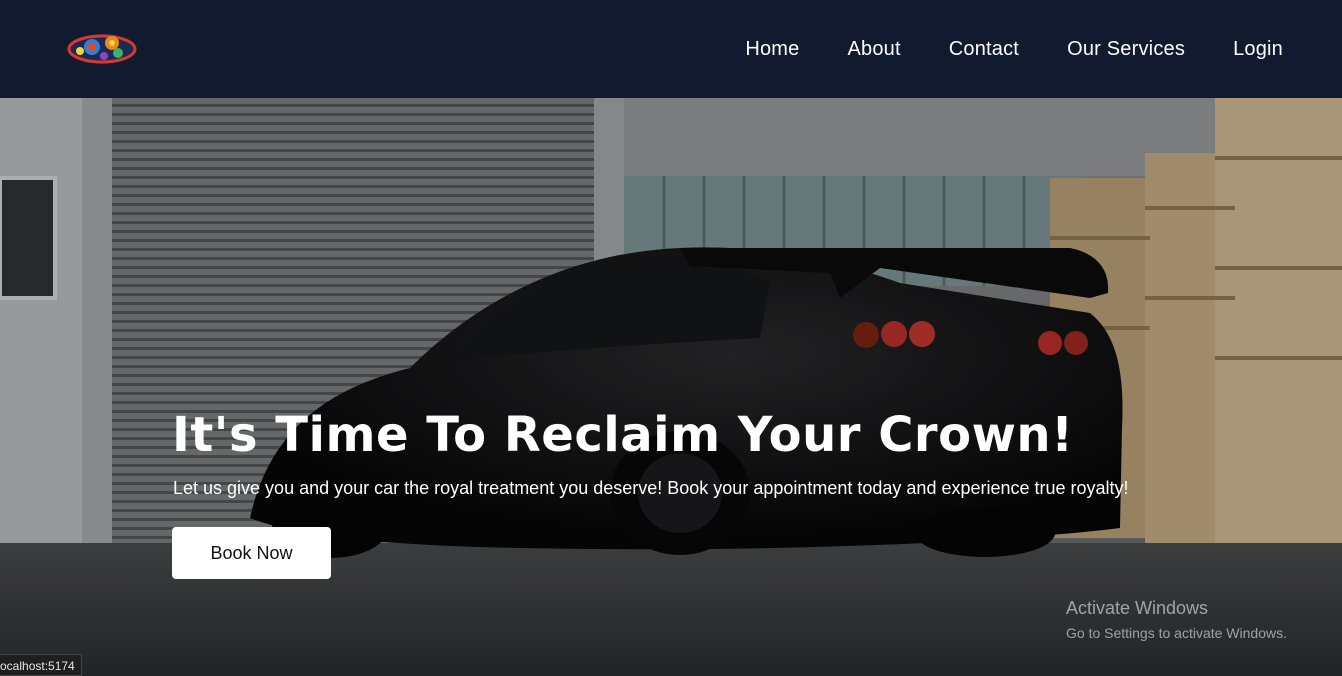 This screenshot has width=1342, height=676. I want to click on nav-link-about: About, so click(873, 49).